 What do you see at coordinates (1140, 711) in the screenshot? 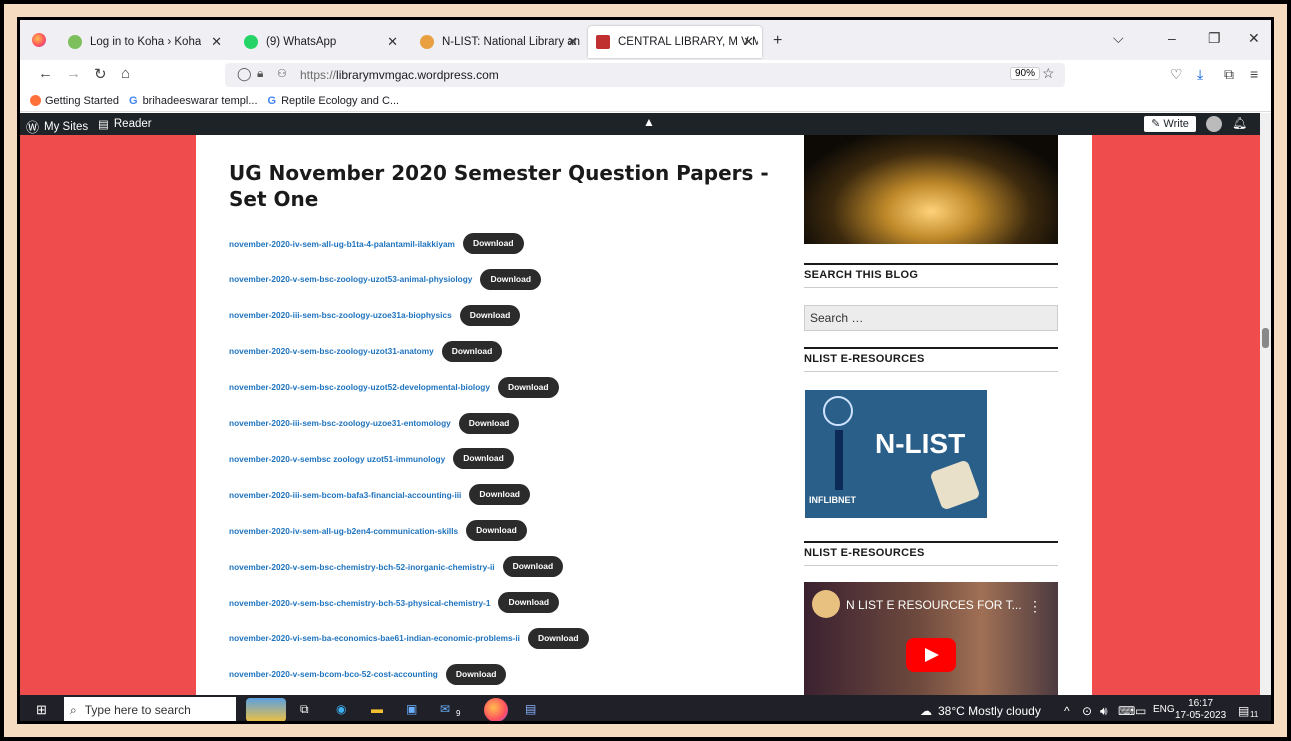
I see `display-icon: ▭` at bounding box center [1140, 711].